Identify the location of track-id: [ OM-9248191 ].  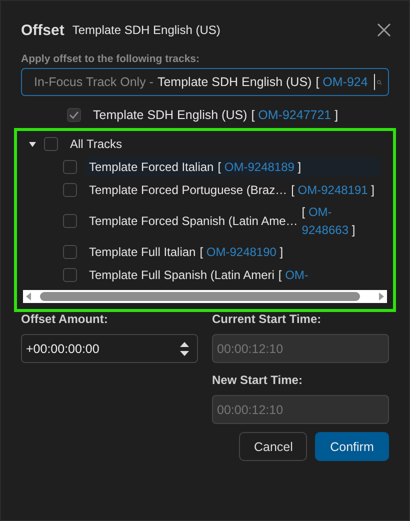
(332, 190).